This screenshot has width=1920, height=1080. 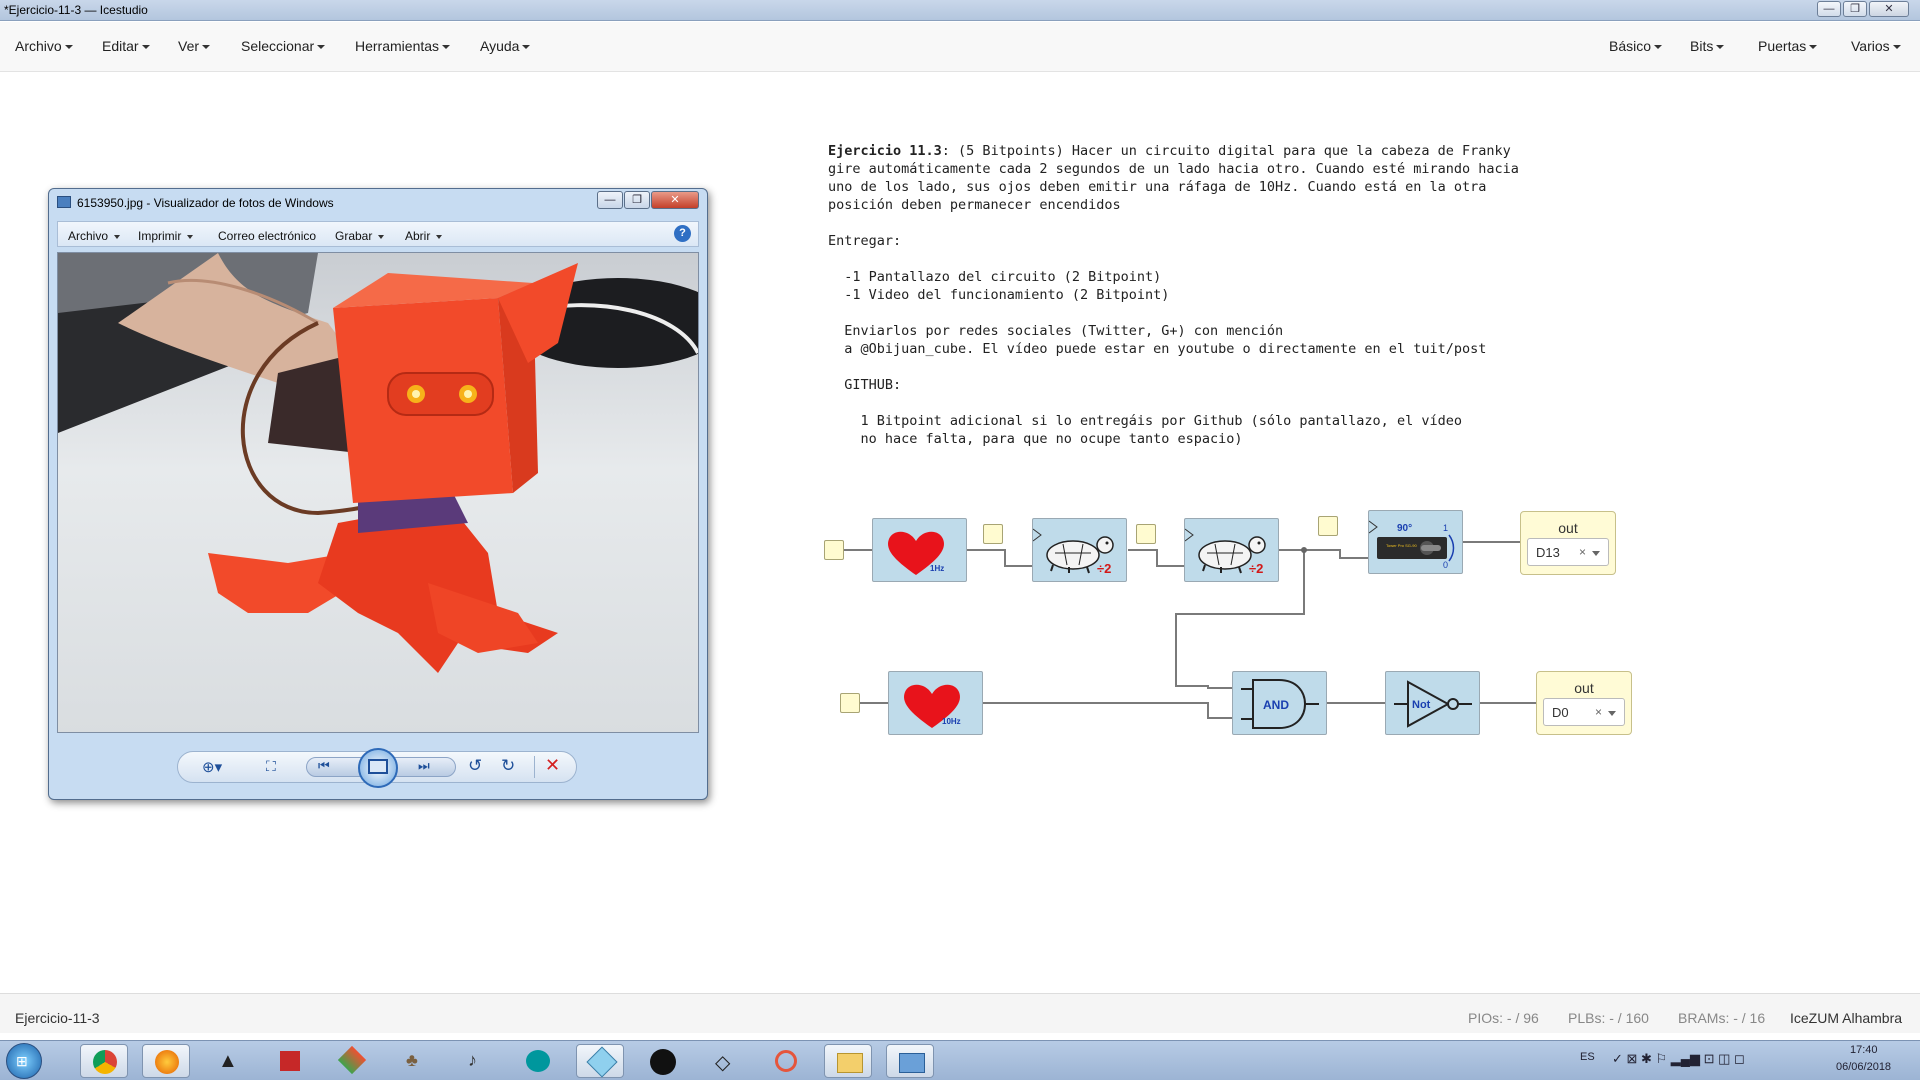 What do you see at coordinates (1256, 568) in the screenshot?
I see `divide-label: ÷2` at bounding box center [1256, 568].